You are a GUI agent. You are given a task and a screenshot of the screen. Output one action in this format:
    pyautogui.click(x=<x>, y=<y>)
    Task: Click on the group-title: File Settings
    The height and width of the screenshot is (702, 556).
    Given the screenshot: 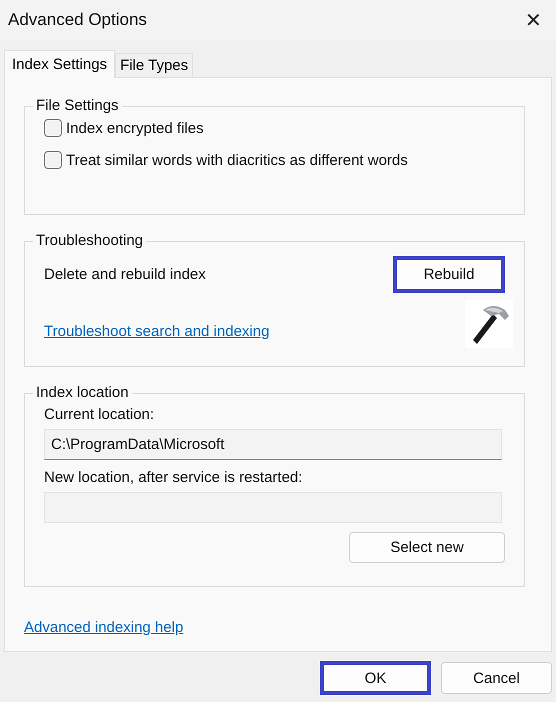 What is the action you would take?
    pyautogui.click(x=77, y=106)
    